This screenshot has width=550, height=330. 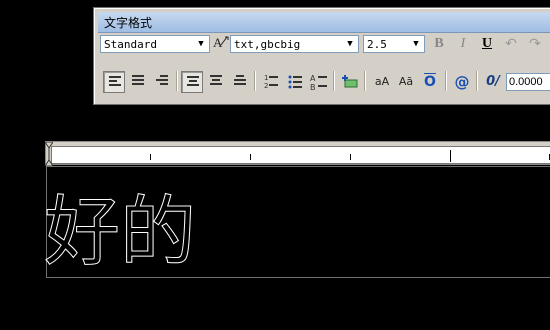 I want to click on align-left-icon, so click(x=115, y=83).